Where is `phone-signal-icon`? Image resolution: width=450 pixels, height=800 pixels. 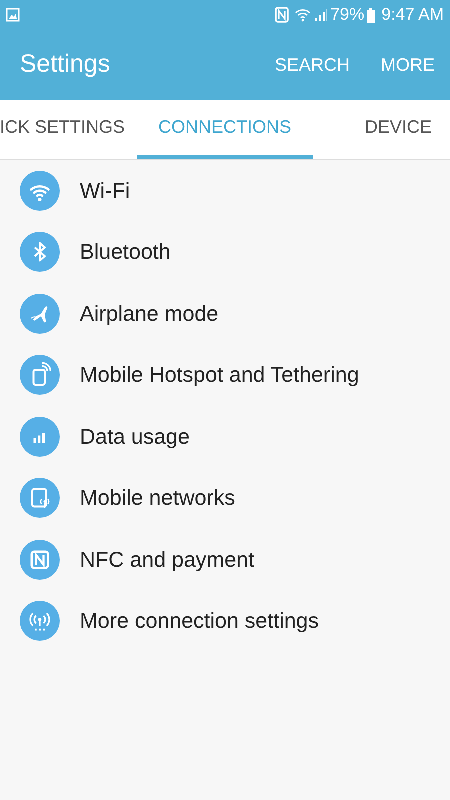
phone-signal-icon is located at coordinates (40, 375).